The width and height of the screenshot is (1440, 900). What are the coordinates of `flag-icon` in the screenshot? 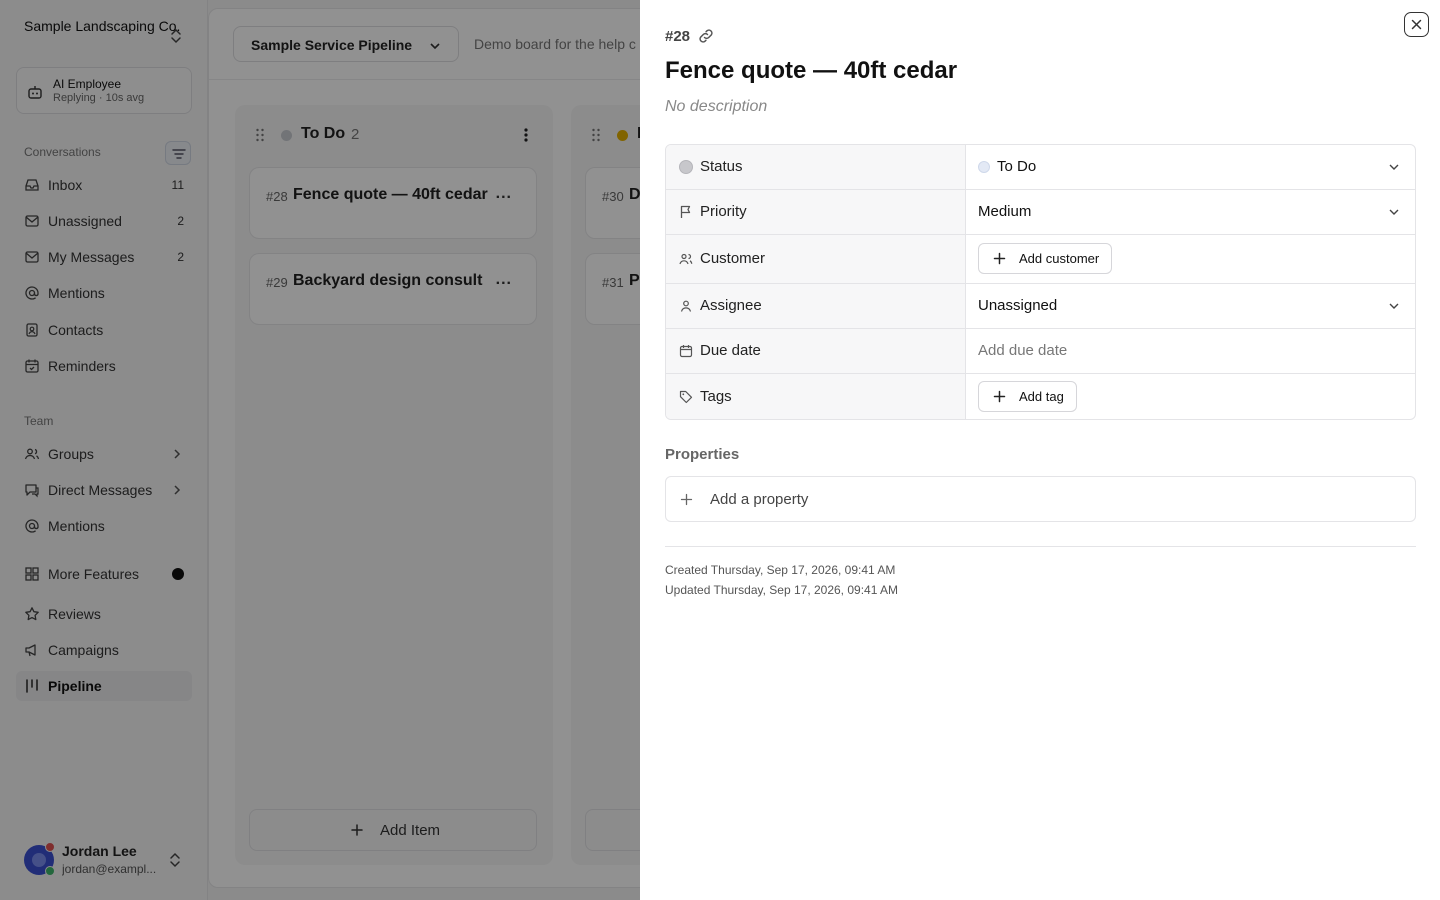 It's located at (685, 211).